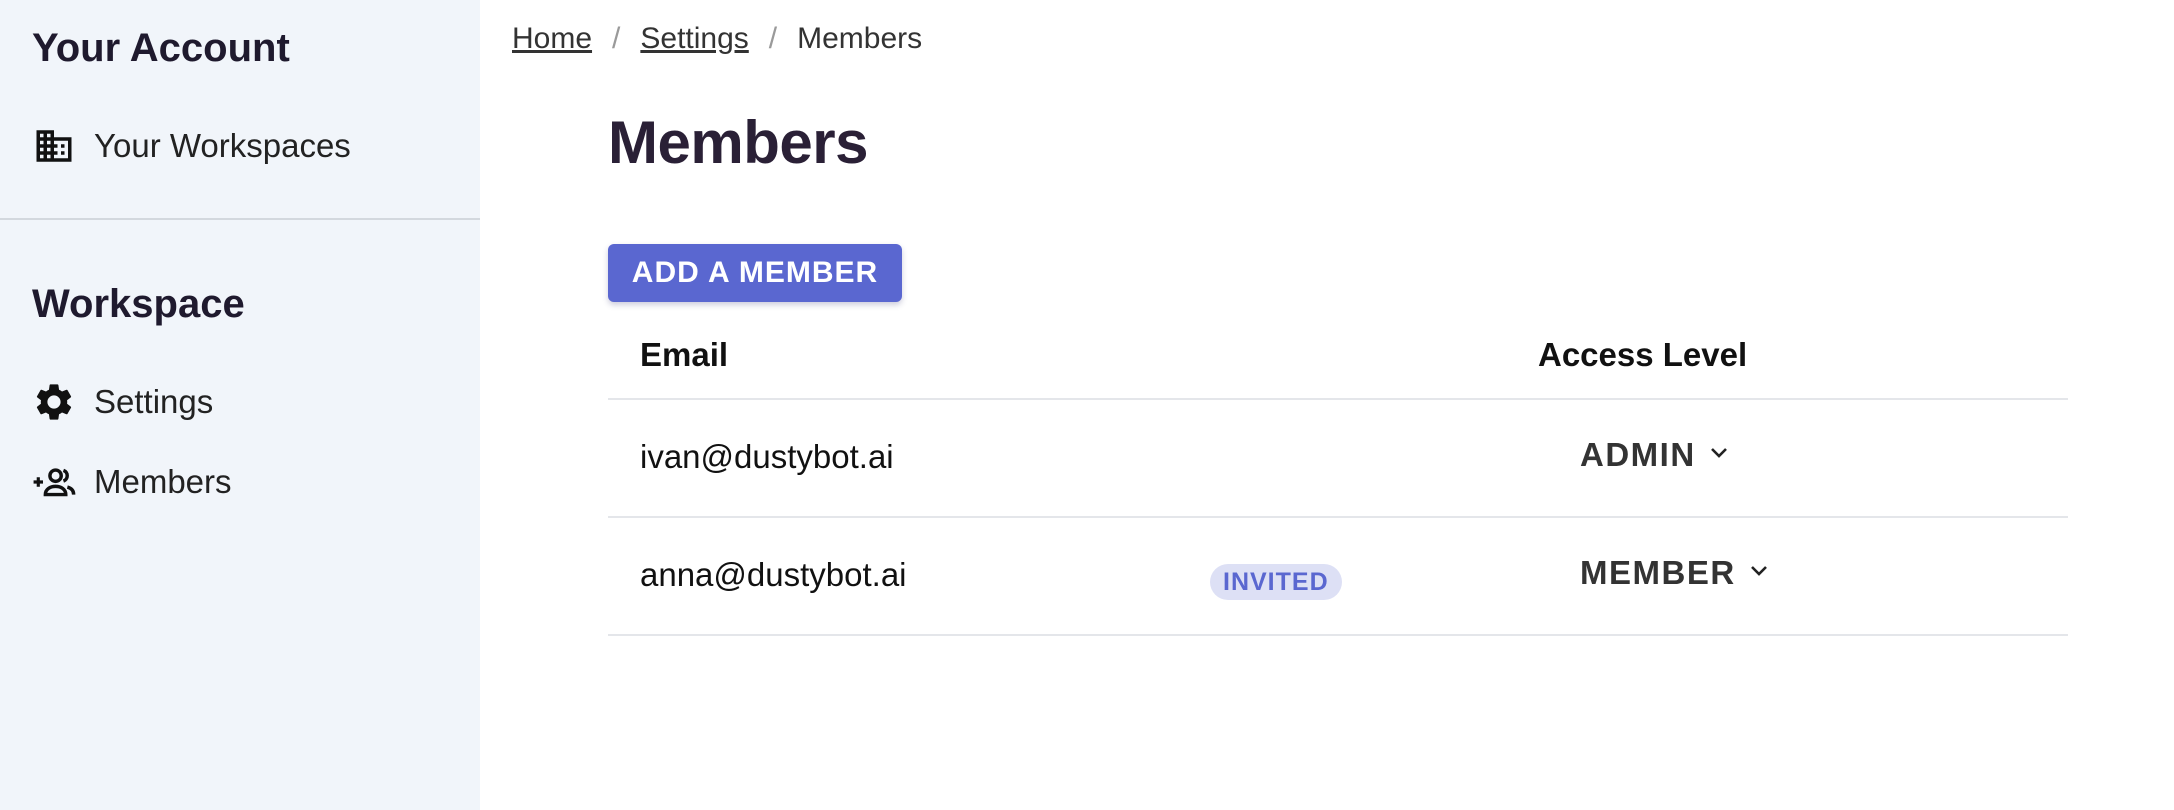 The image size is (2174, 810). I want to click on member-email: ivan@dustybot.ai, so click(767, 456).